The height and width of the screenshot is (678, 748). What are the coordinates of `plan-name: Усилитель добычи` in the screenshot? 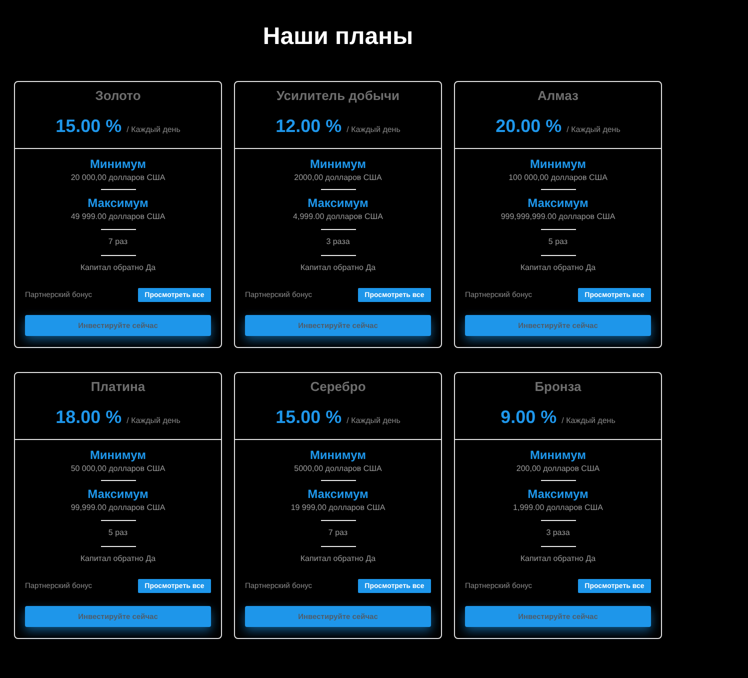 It's located at (338, 96).